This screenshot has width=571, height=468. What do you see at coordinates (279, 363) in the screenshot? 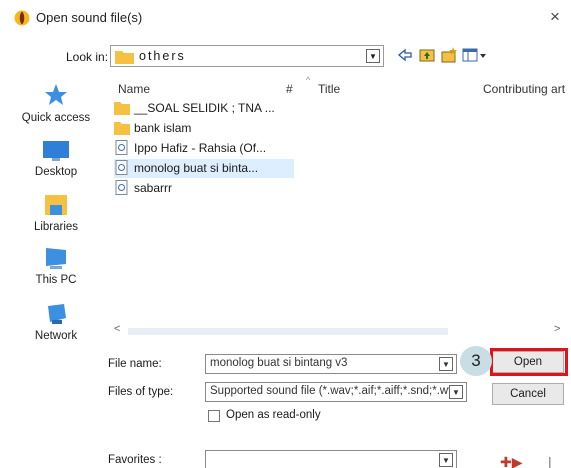
I see `file-name-value: monolog buat si bintang v3` at bounding box center [279, 363].